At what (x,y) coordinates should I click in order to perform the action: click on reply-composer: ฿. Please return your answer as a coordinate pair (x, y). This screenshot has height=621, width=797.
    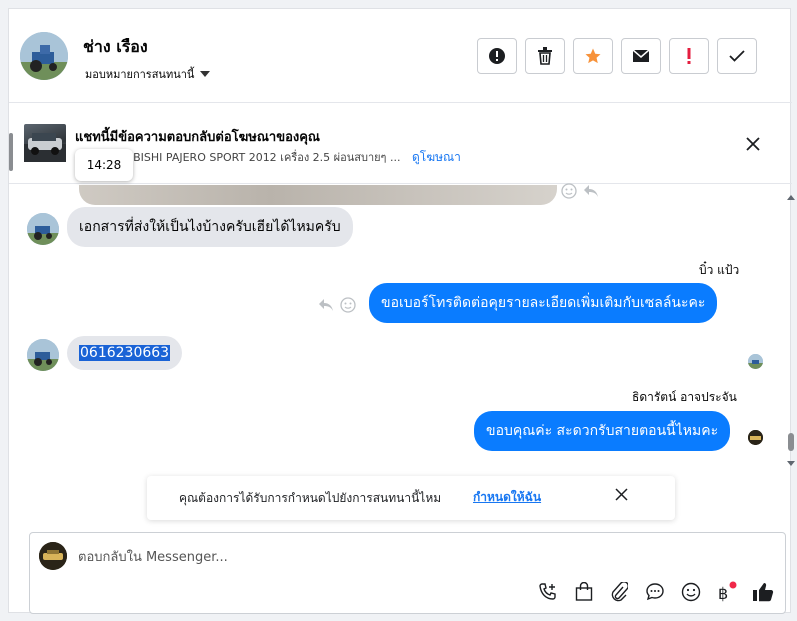
    Looking at the image, I should click on (407, 573).